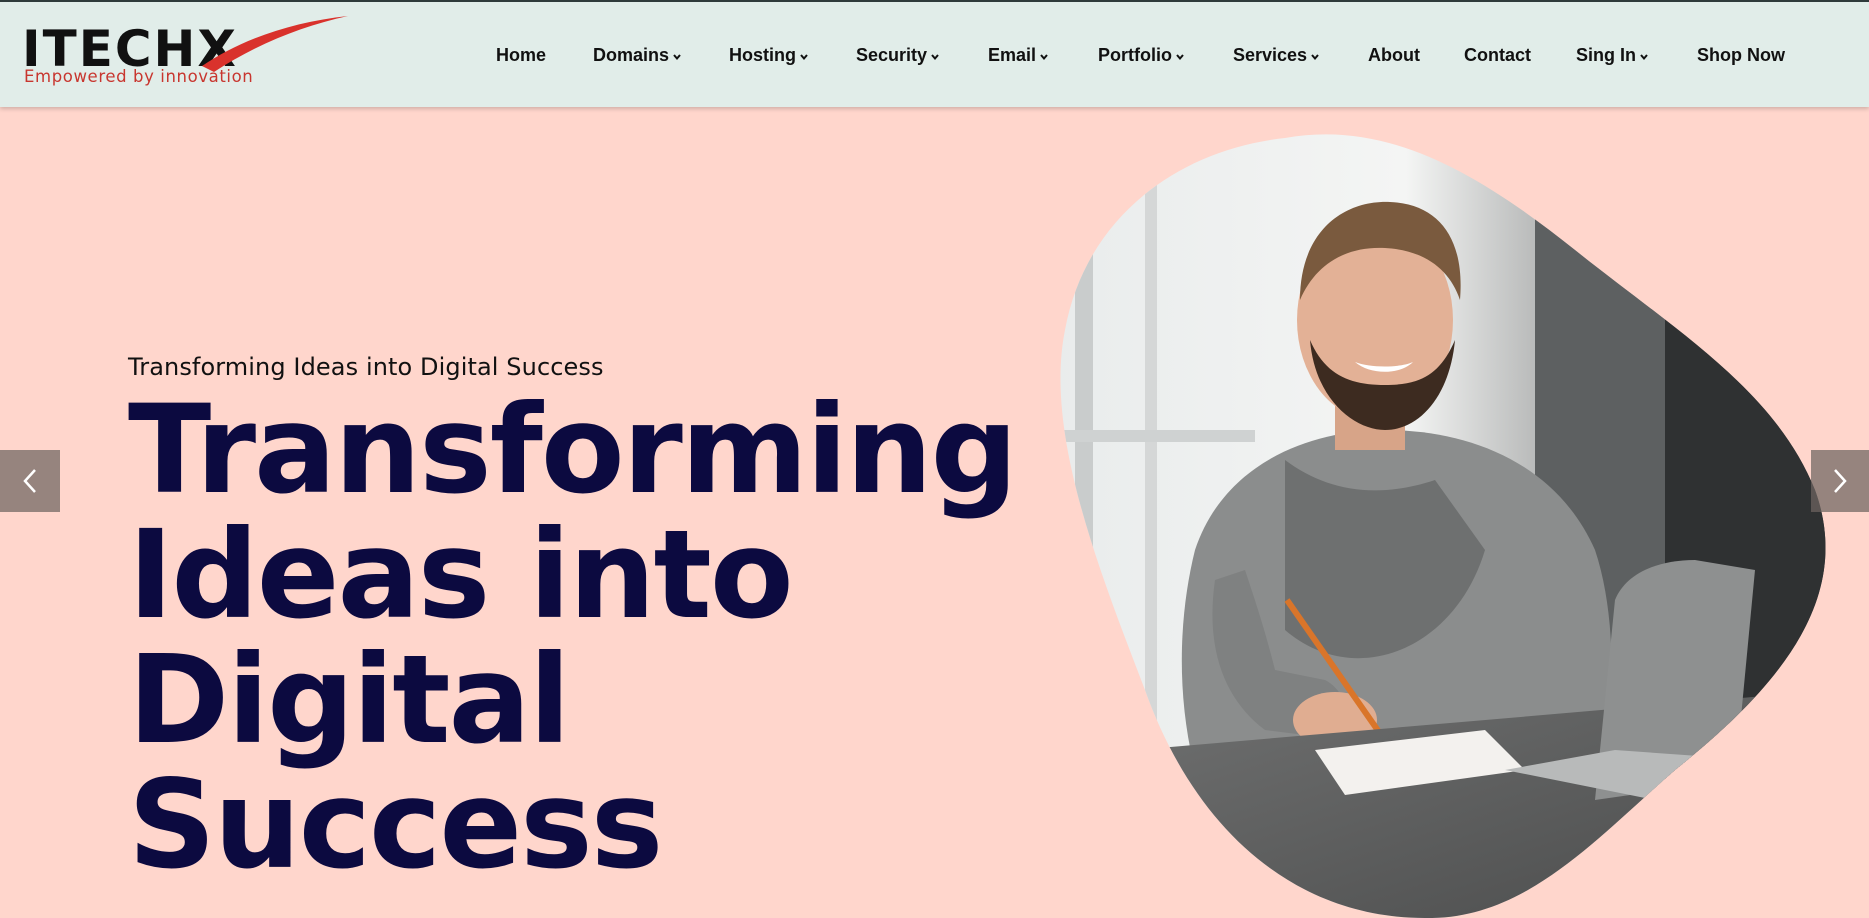 This screenshot has width=1869, height=918. I want to click on nav-item-label: Shop Now, so click(1741, 55).